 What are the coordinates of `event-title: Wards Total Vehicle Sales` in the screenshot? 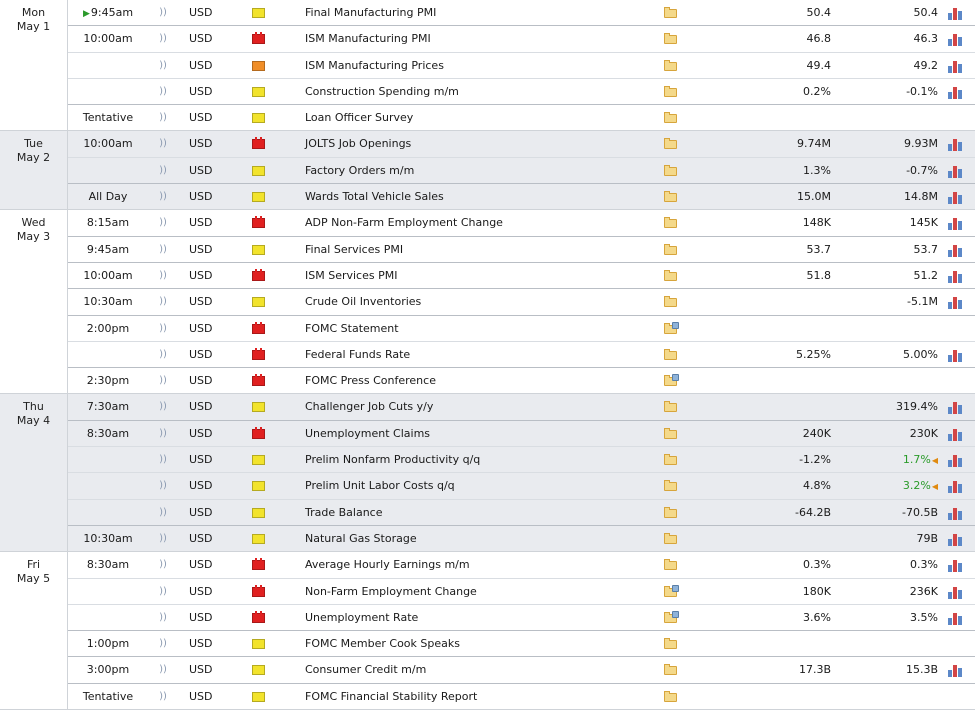 It's located at (475, 196).